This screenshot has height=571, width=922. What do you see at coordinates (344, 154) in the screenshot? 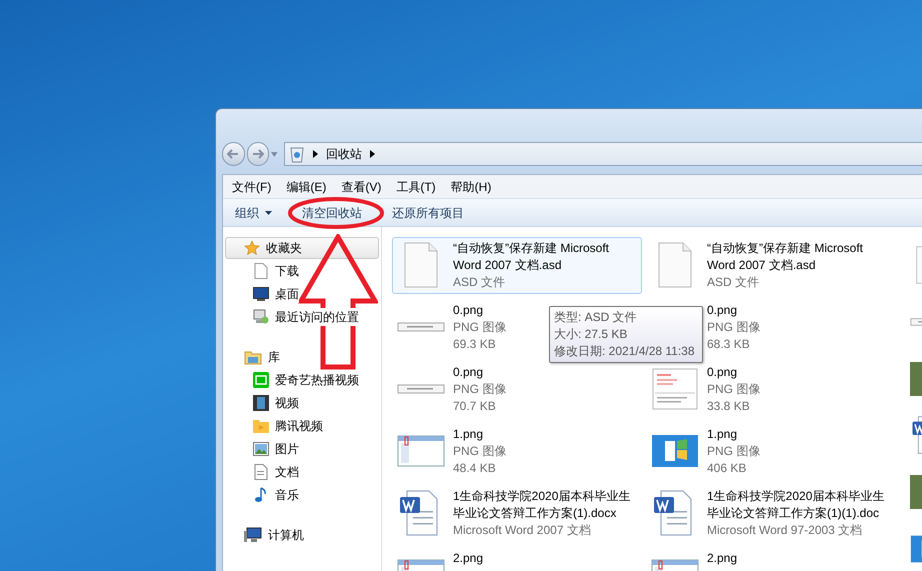
I see `address-path: 回收站` at bounding box center [344, 154].